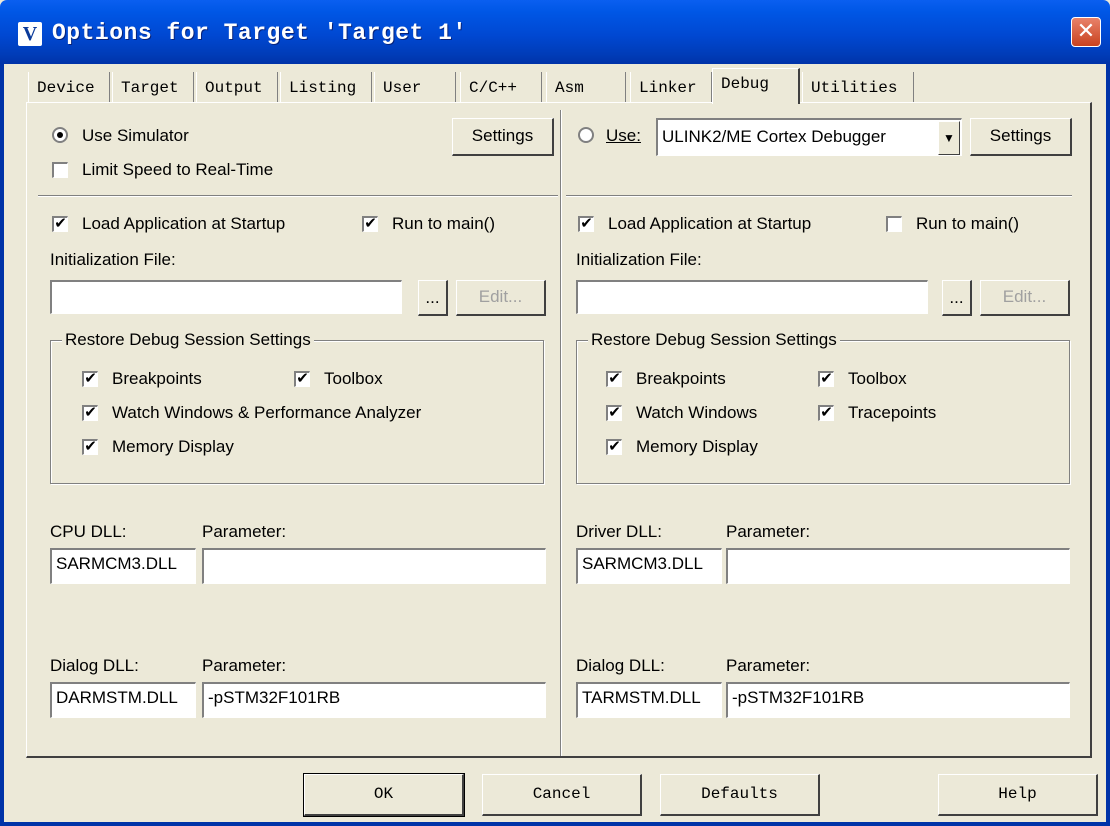 The height and width of the screenshot is (826, 1110). I want to click on right-tracepoints-checkbox: ✔, so click(826, 413).